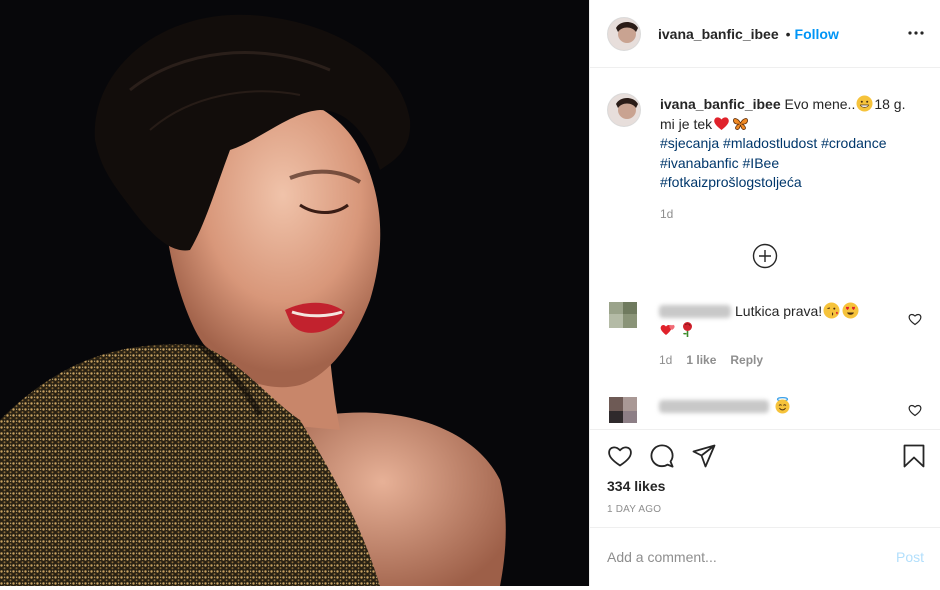  I want to click on hashtag-link: #fotkaizprošlogstoljeća, so click(731, 182).